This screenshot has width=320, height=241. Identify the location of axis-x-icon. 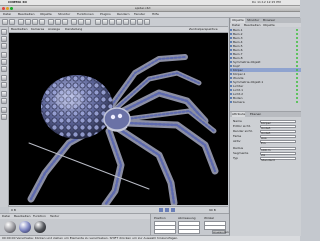
(51, 22).